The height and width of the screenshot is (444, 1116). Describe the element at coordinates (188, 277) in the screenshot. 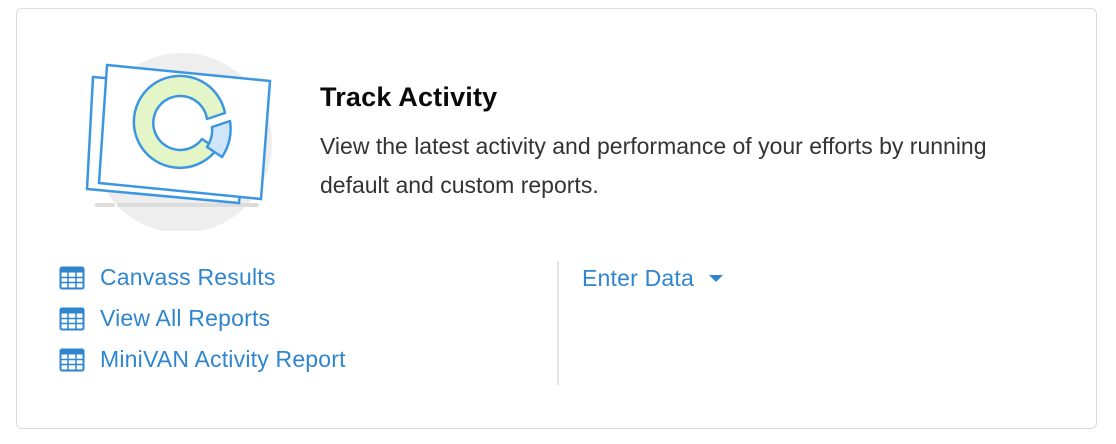

I see `canvass-results-label: Canvass Results` at that location.